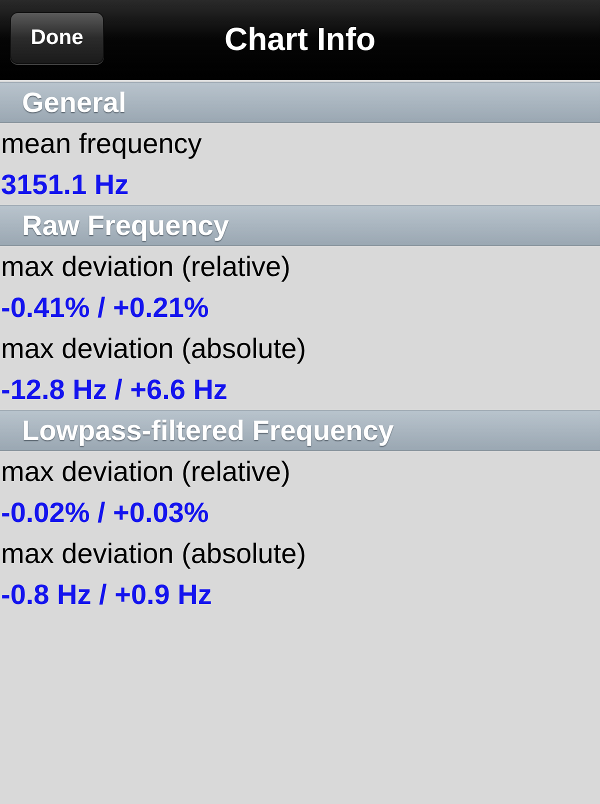 Image resolution: width=600 pixels, height=804 pixels. I want to click on field-value: -0.02% / +0.03%, so click(105, 512).